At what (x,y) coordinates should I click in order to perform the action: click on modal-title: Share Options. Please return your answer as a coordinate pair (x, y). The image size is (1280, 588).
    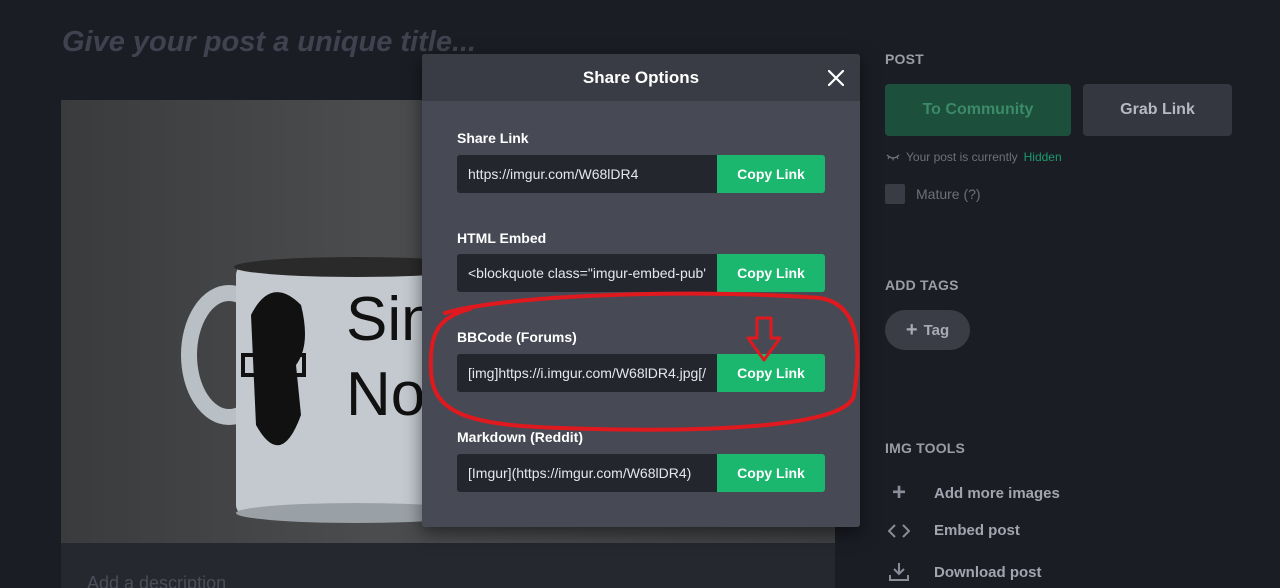
    Looking at the image, I should click on (641, 77).